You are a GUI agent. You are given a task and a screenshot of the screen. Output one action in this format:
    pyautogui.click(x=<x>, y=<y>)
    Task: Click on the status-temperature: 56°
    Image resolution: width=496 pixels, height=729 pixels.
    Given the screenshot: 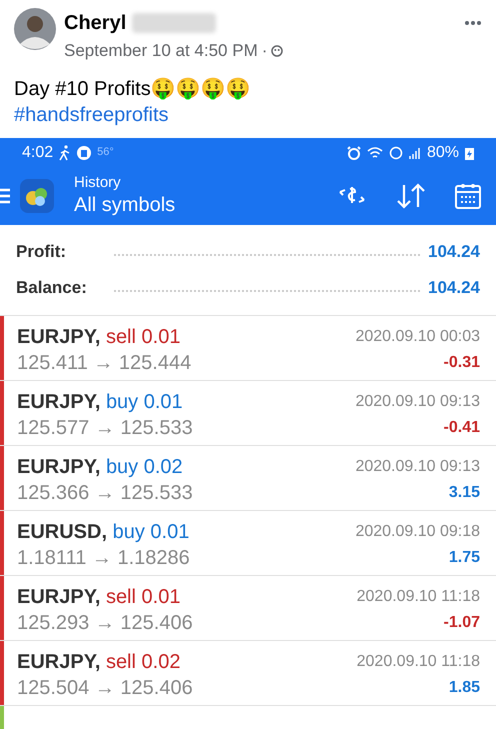 What is the action you would take?
    pyautogui.click(x=105, y=152)
    